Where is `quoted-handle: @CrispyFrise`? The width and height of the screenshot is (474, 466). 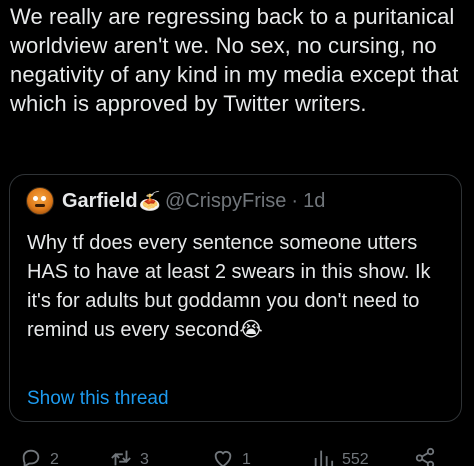
quoted-handle: @CrispyFrise is located at coordinates (225, 201).